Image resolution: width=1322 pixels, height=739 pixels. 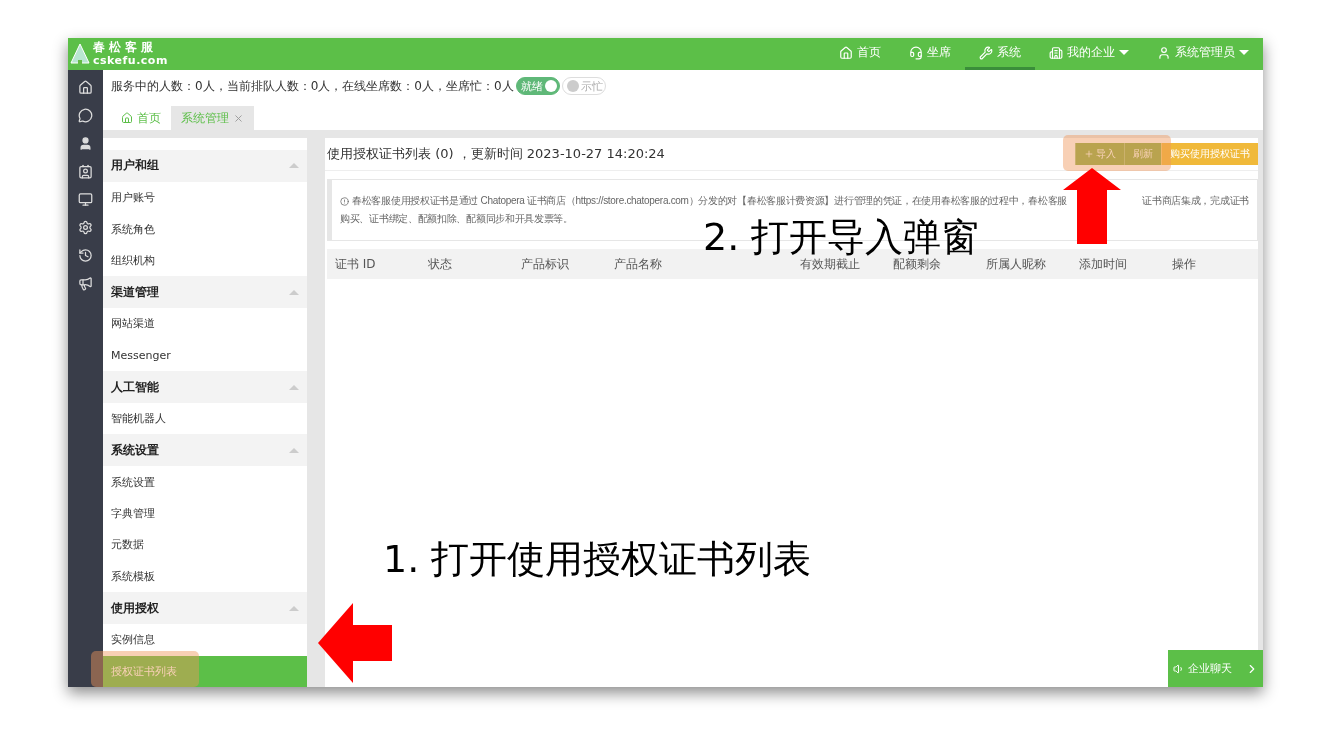 I want to click on menu-group-header: 人工智能, so click(x=205, y=387).